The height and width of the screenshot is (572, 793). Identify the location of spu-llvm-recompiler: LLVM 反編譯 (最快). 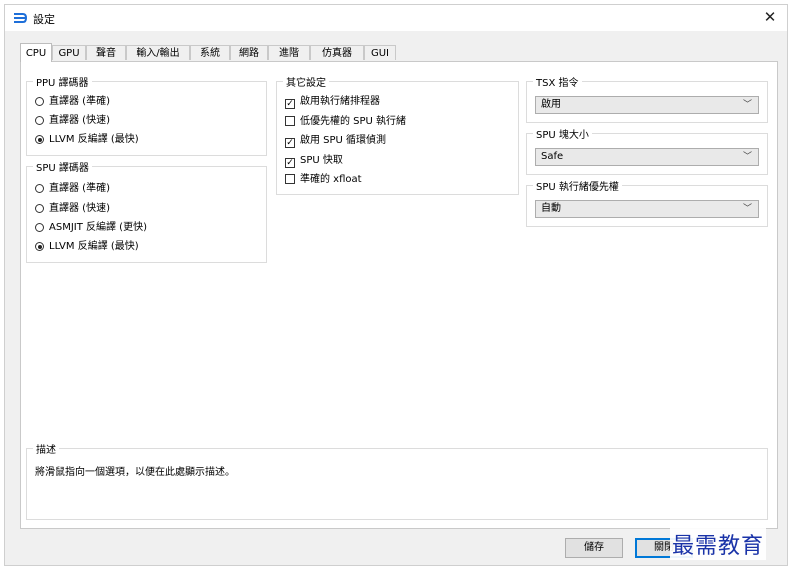
(87, 247).